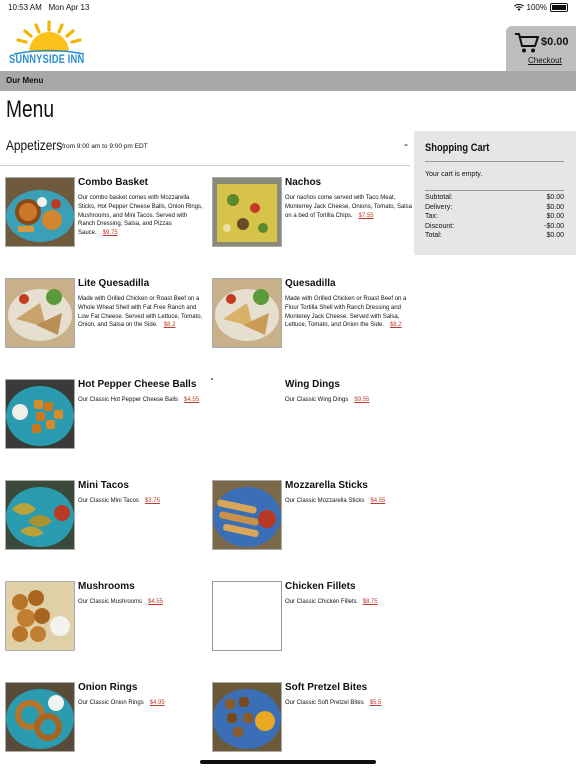 This screenshot has width=576, height=768. I want to click on menu-item-onion-rings: Onion Rings Our Classic Onion Rings $4.95, so click(105, 722).